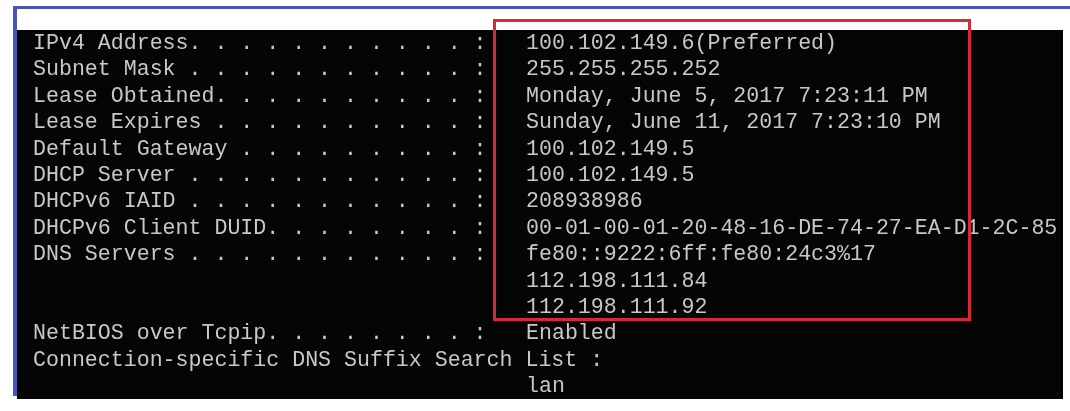 The height and width of the screenshot is (411, 1070). Describe the element at coordinates (260, 201) in the screenshot. I see `console-label: DHCPv6 IAID . . . . . . . . . . . :` at that location.